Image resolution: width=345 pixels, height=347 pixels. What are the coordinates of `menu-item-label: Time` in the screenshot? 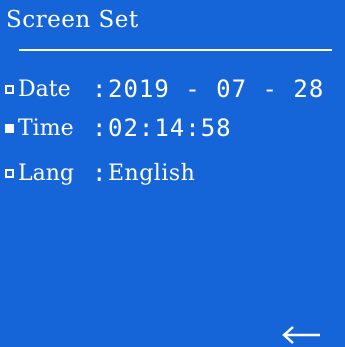 It's located at (46, 128).